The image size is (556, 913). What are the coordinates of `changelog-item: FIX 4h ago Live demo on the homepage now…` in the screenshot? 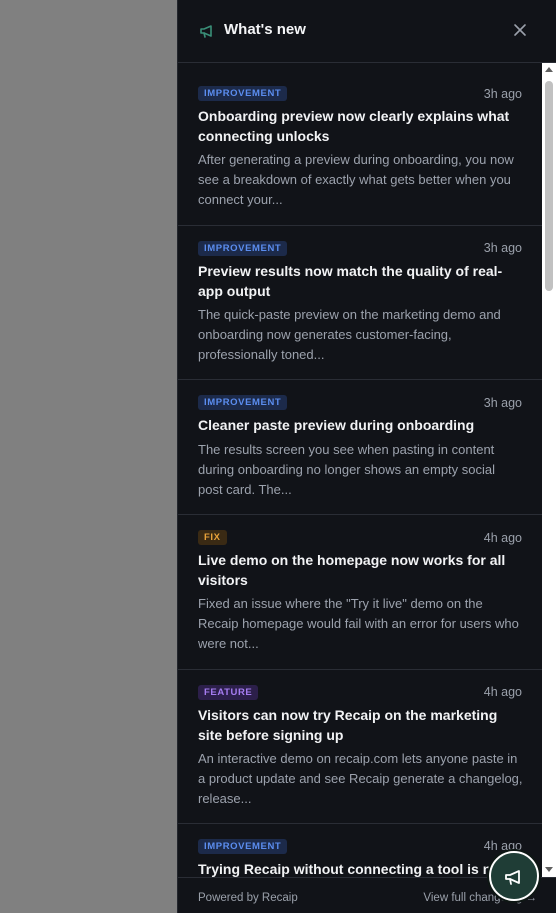 It's located at (360, 592).